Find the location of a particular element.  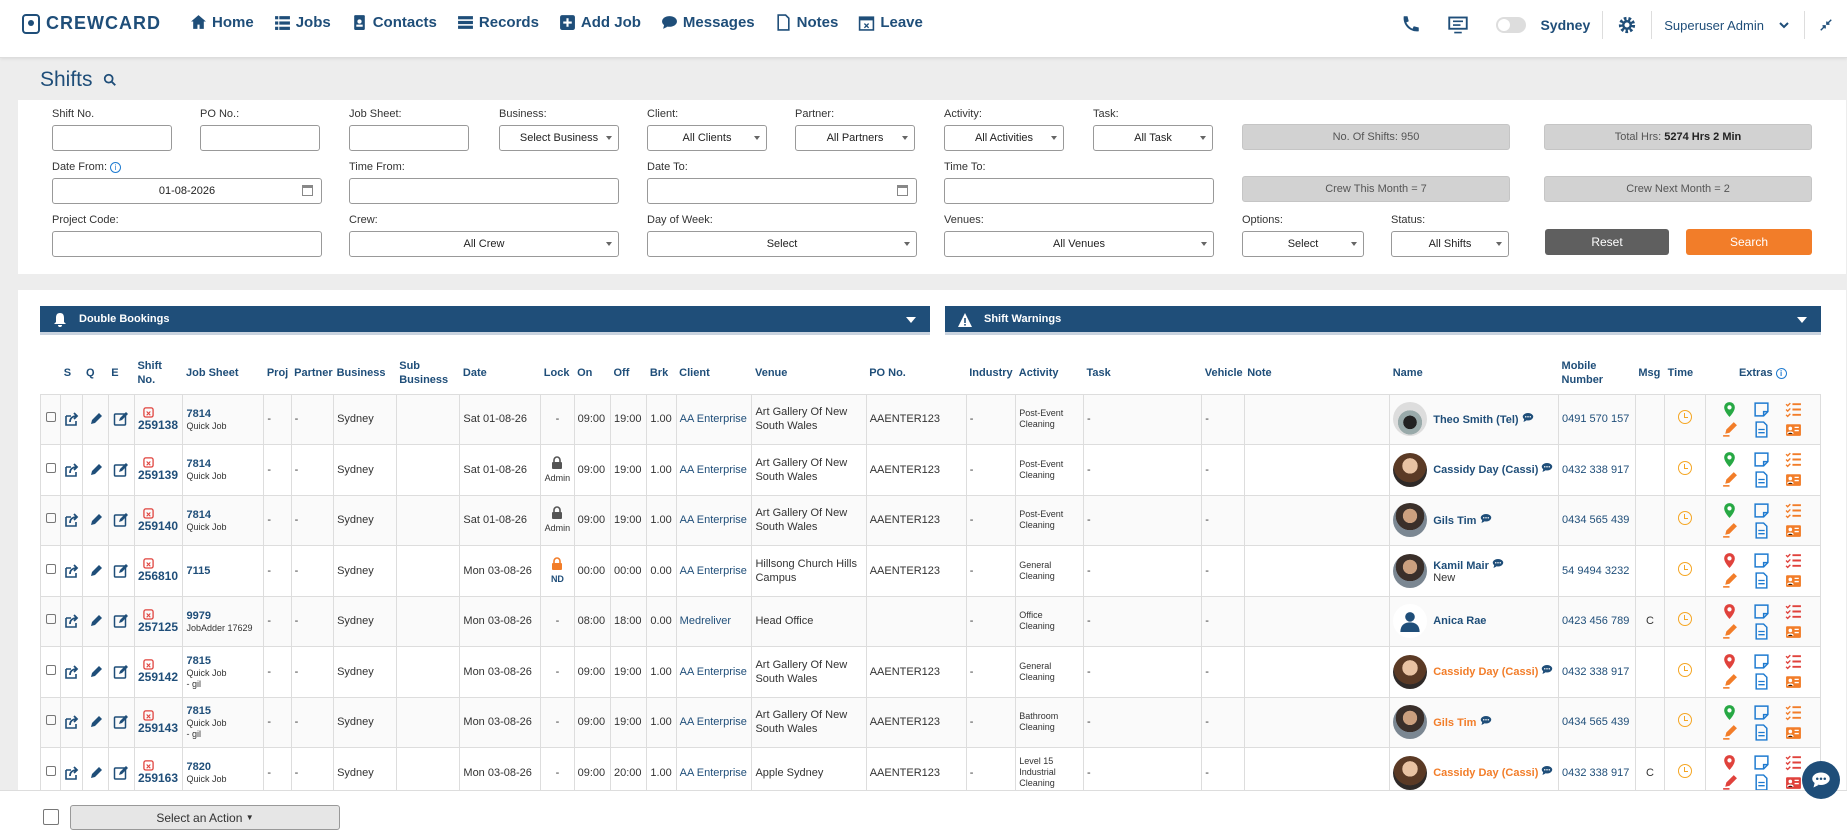

phone-icon is located at coordinates (1410, 25).